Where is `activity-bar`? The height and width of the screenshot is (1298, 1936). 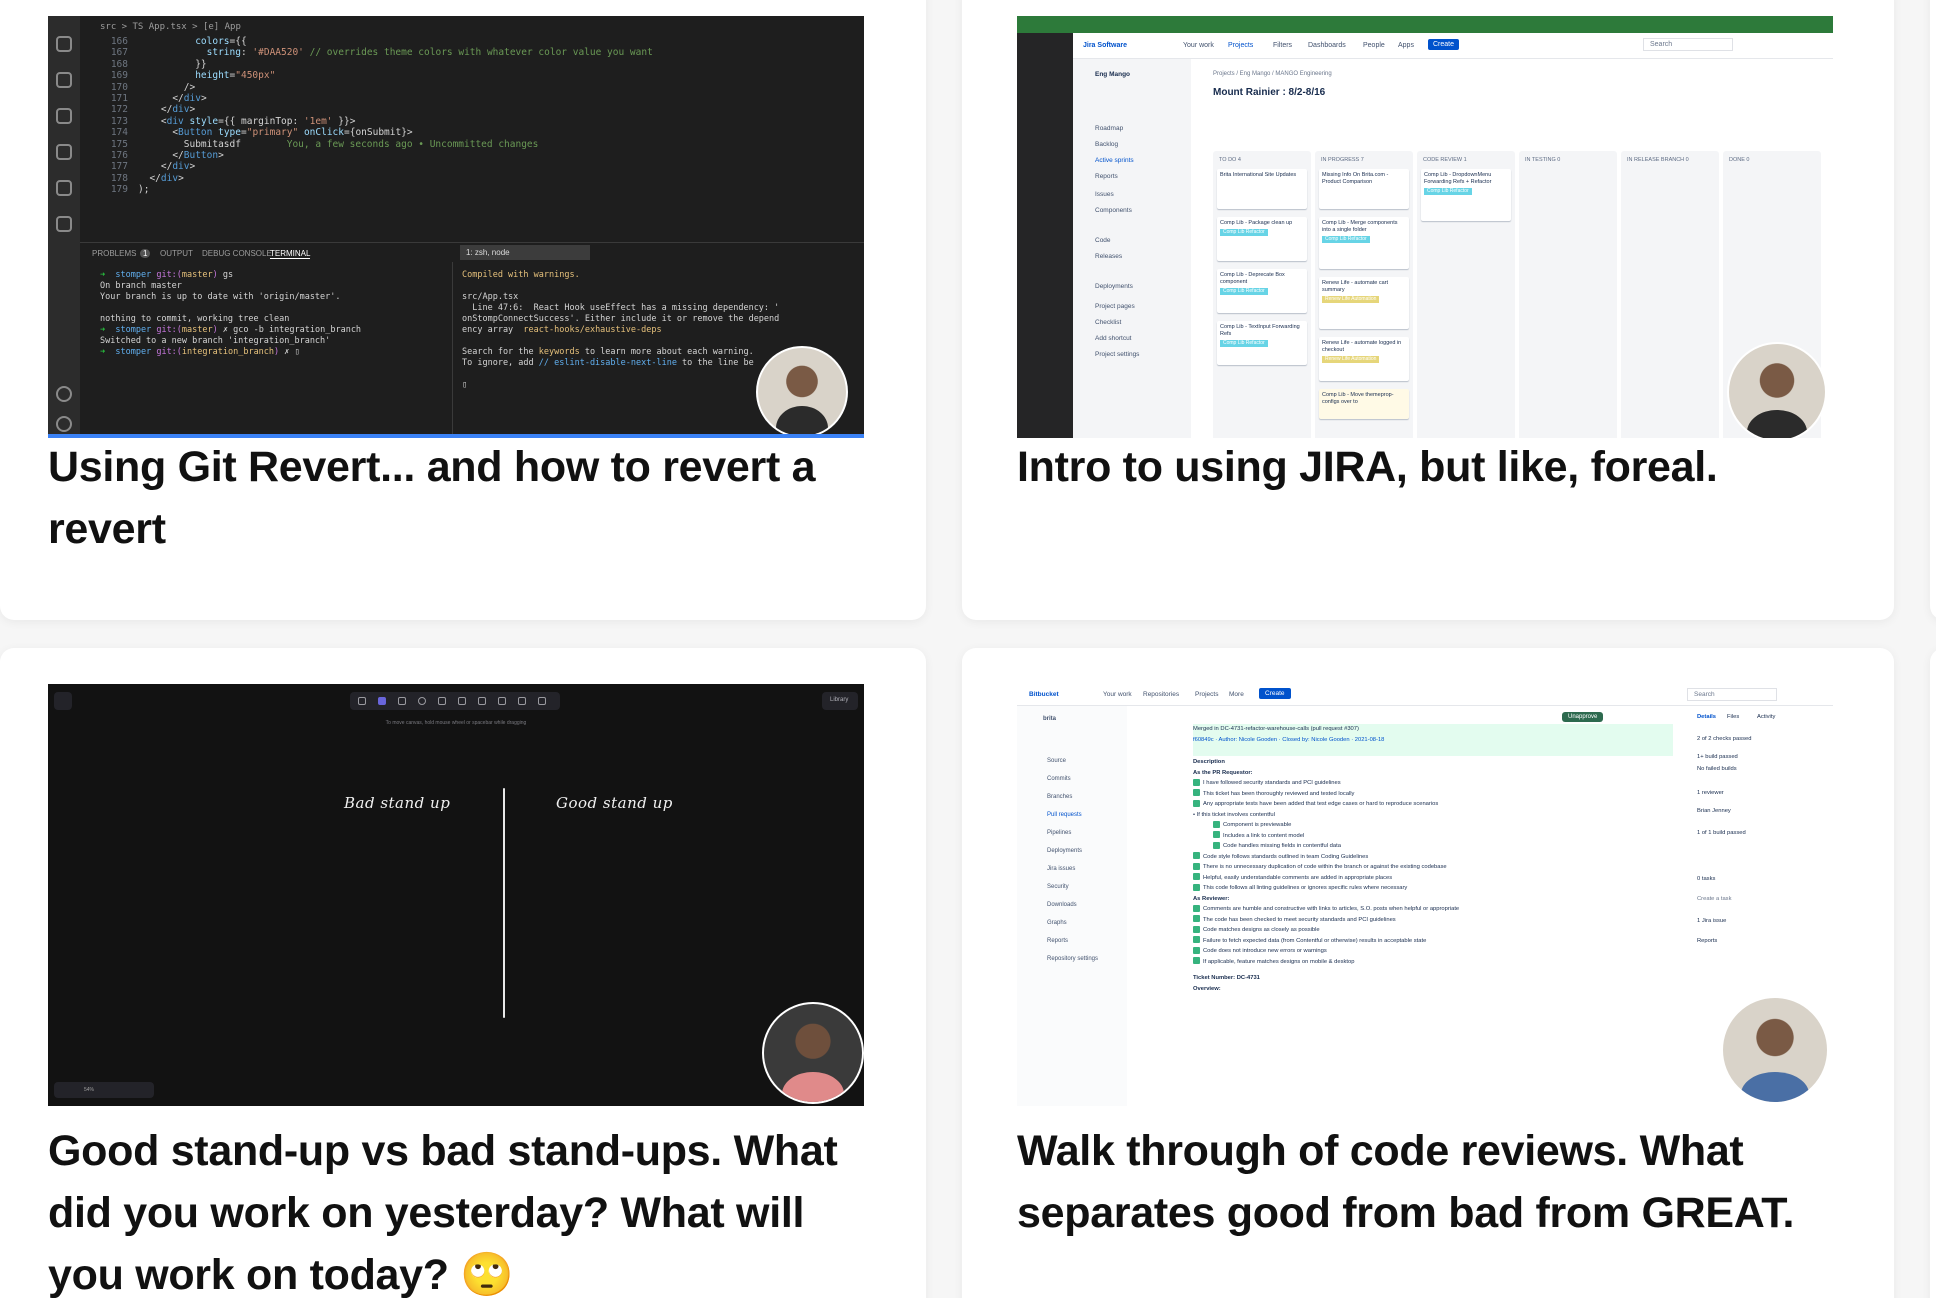
activity-bar is located at coordinates (64, 227).